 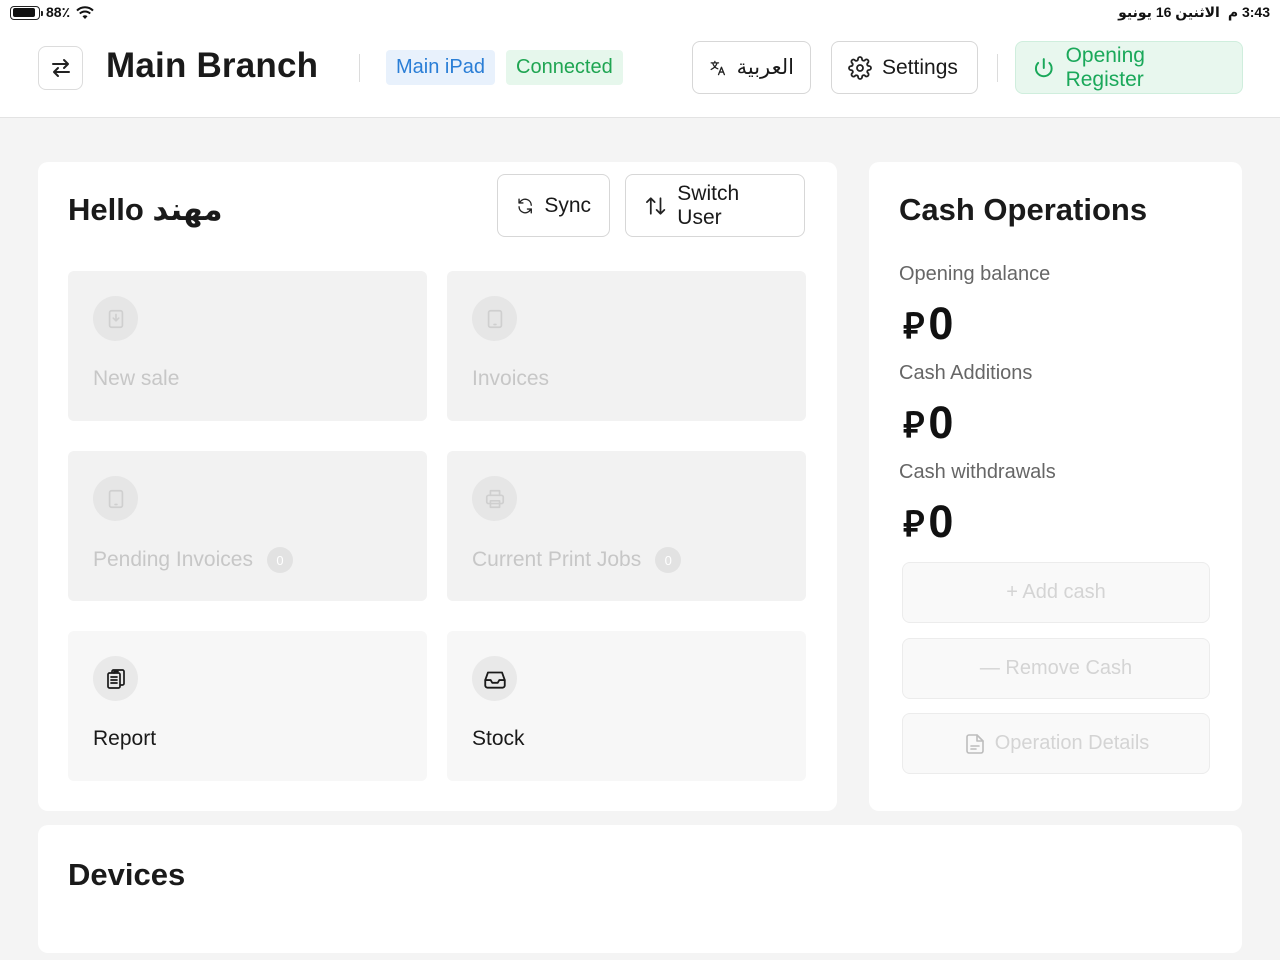 What do you see at coordinates (564, 67) in the screenshot?
I see `connection-status-badge: Connected` at bounding box center [564, 67].